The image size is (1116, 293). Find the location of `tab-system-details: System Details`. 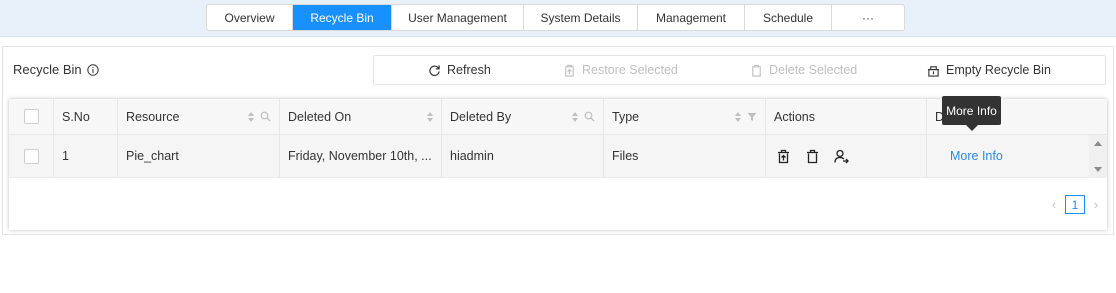

tab-system-details: System Details is located at coordinates (581, 17).